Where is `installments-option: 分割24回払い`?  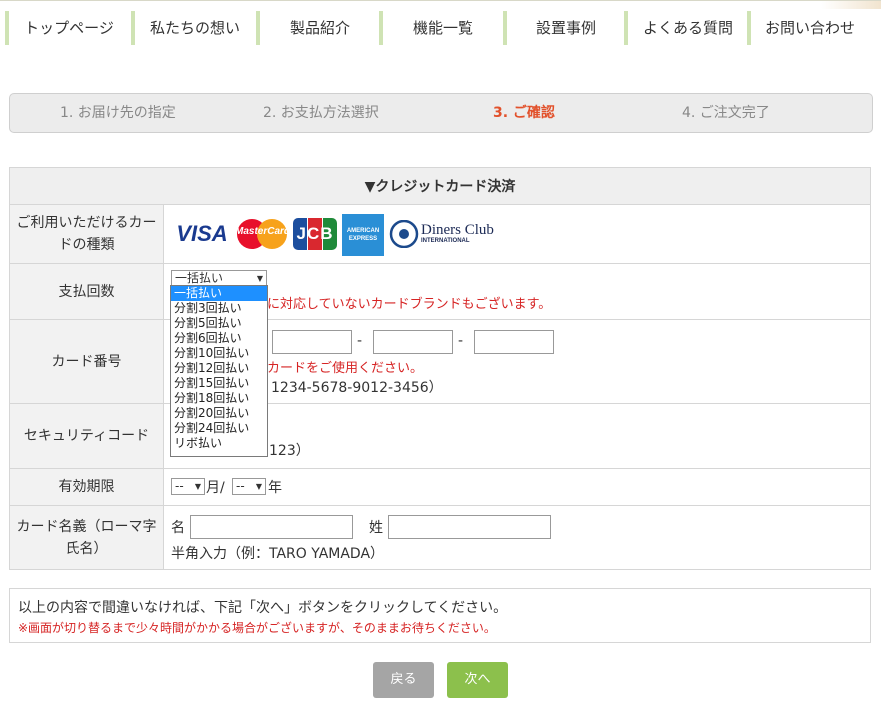 installments-option: 分割24回払い is located at coordinates (219, 428).